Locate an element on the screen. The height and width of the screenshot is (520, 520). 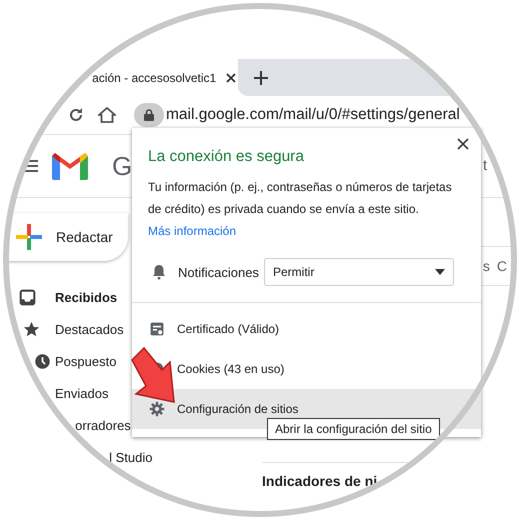
address-bar: mail.google.com/mail/u/0/#settings/general is located at coordinates (313, 115).